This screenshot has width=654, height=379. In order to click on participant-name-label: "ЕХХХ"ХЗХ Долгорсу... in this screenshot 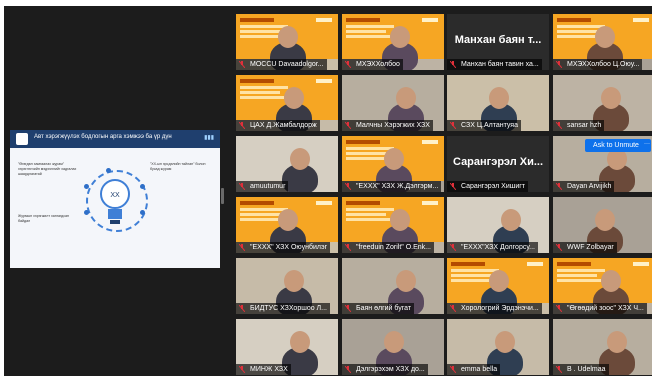, I will do `click(492, 247)`.